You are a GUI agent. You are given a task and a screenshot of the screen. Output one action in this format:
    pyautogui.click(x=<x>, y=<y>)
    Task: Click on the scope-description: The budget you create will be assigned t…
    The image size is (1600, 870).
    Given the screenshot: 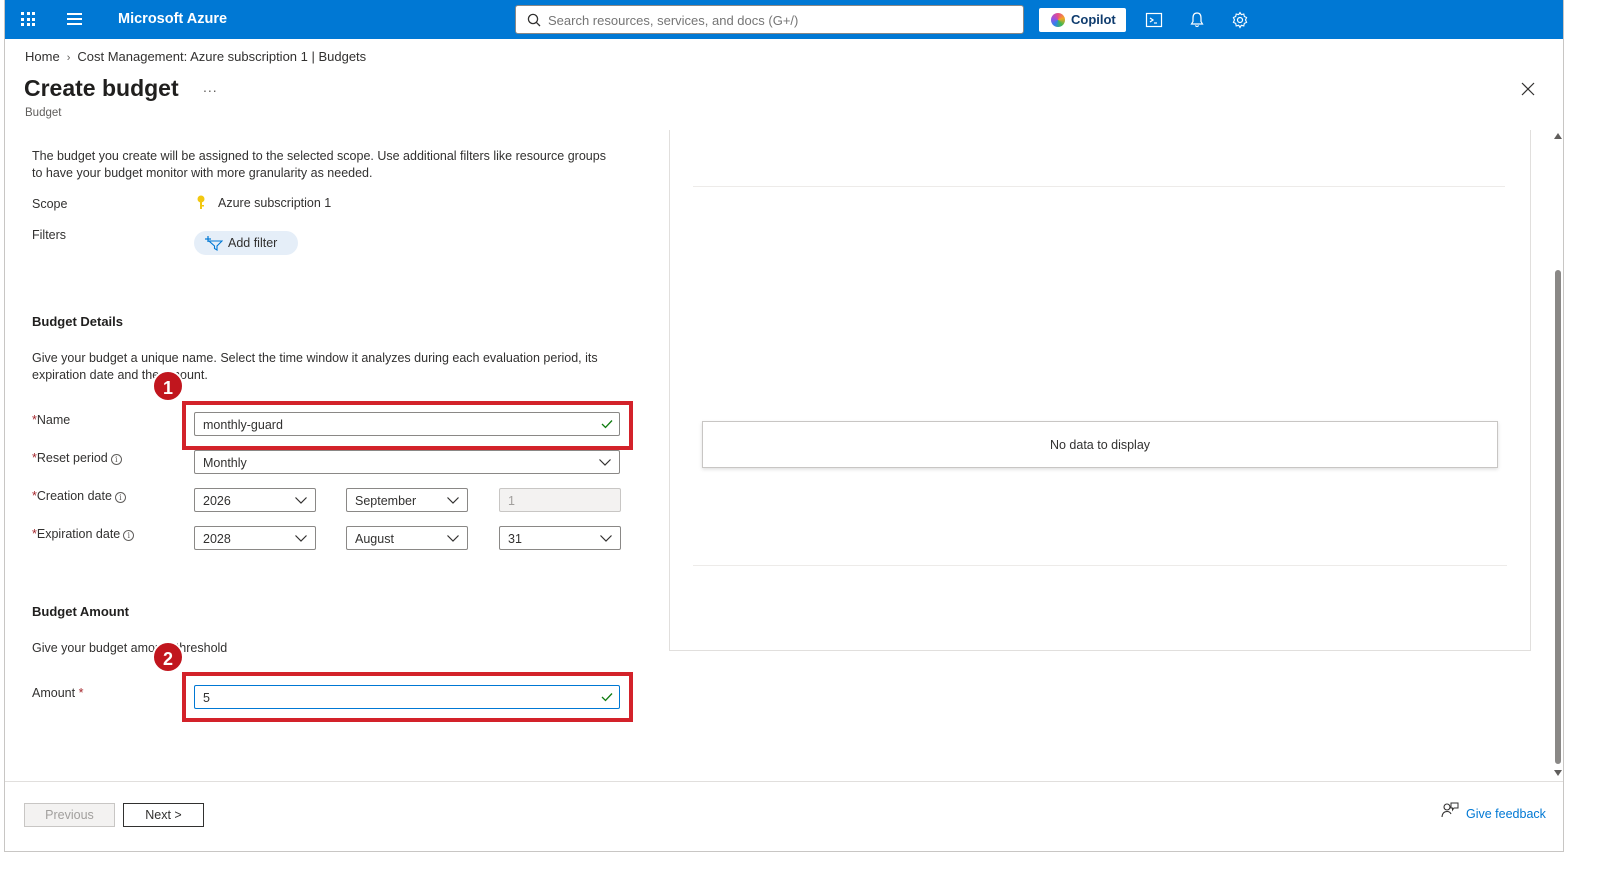 What is the action you would take?
    pyautogui.click(x=319, y=165)
    